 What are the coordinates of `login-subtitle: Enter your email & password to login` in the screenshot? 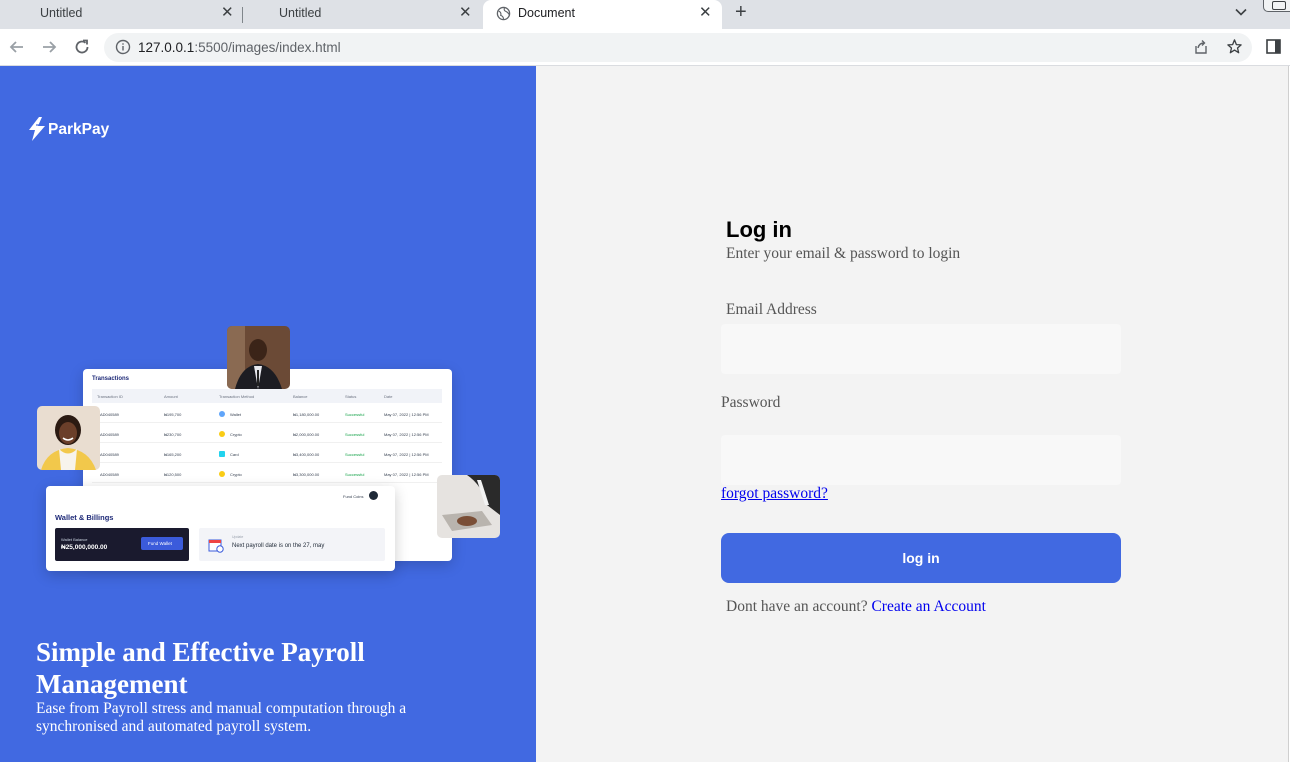 It's located at (843, 253).